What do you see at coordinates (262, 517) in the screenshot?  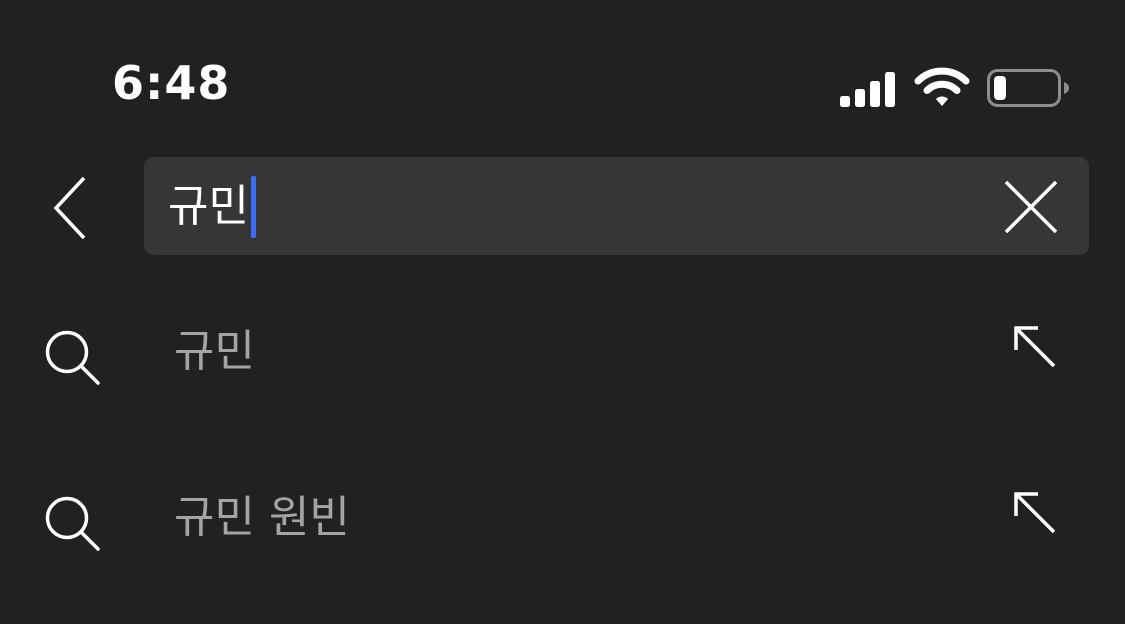 I see `suggestion-label: 규민 원빈` at bounding box center [262, 517].